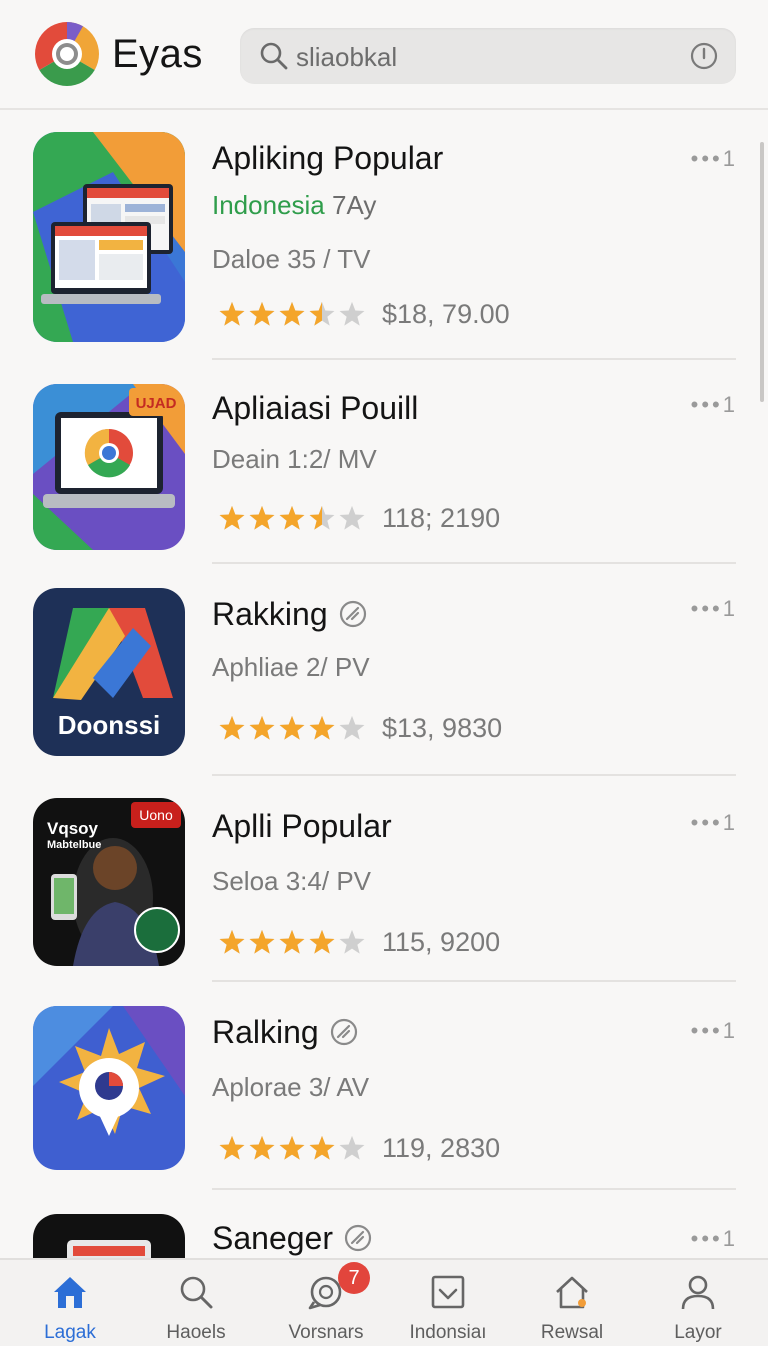  What do you see at coordinates (109, 467) in the screenshot?
I see `app-thumbnail: UJAD` at bounding box center [109, 467].